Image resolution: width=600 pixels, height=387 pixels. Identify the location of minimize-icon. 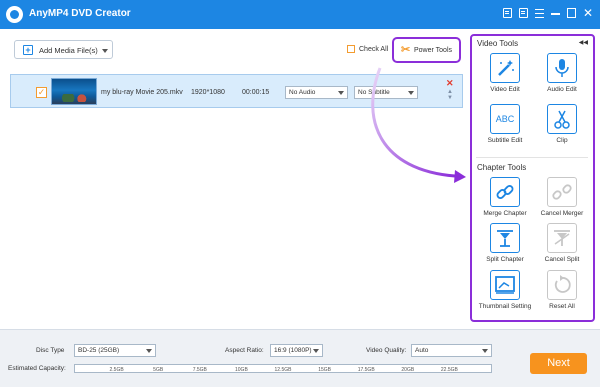
(555, 13).